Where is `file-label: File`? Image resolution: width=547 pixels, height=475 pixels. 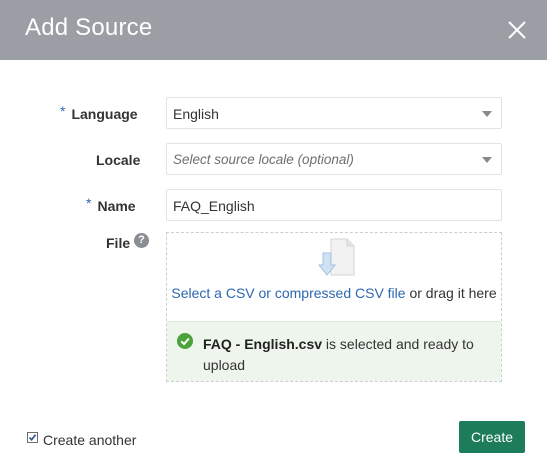
file-label: File is located at coordinates (118, 243).